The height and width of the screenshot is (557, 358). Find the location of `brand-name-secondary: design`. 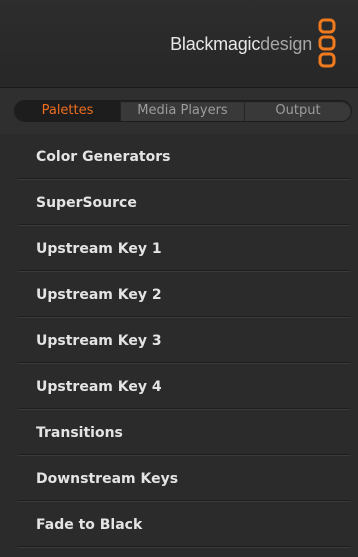

brand-name-secondary: design is located at coordinates (286, 44).